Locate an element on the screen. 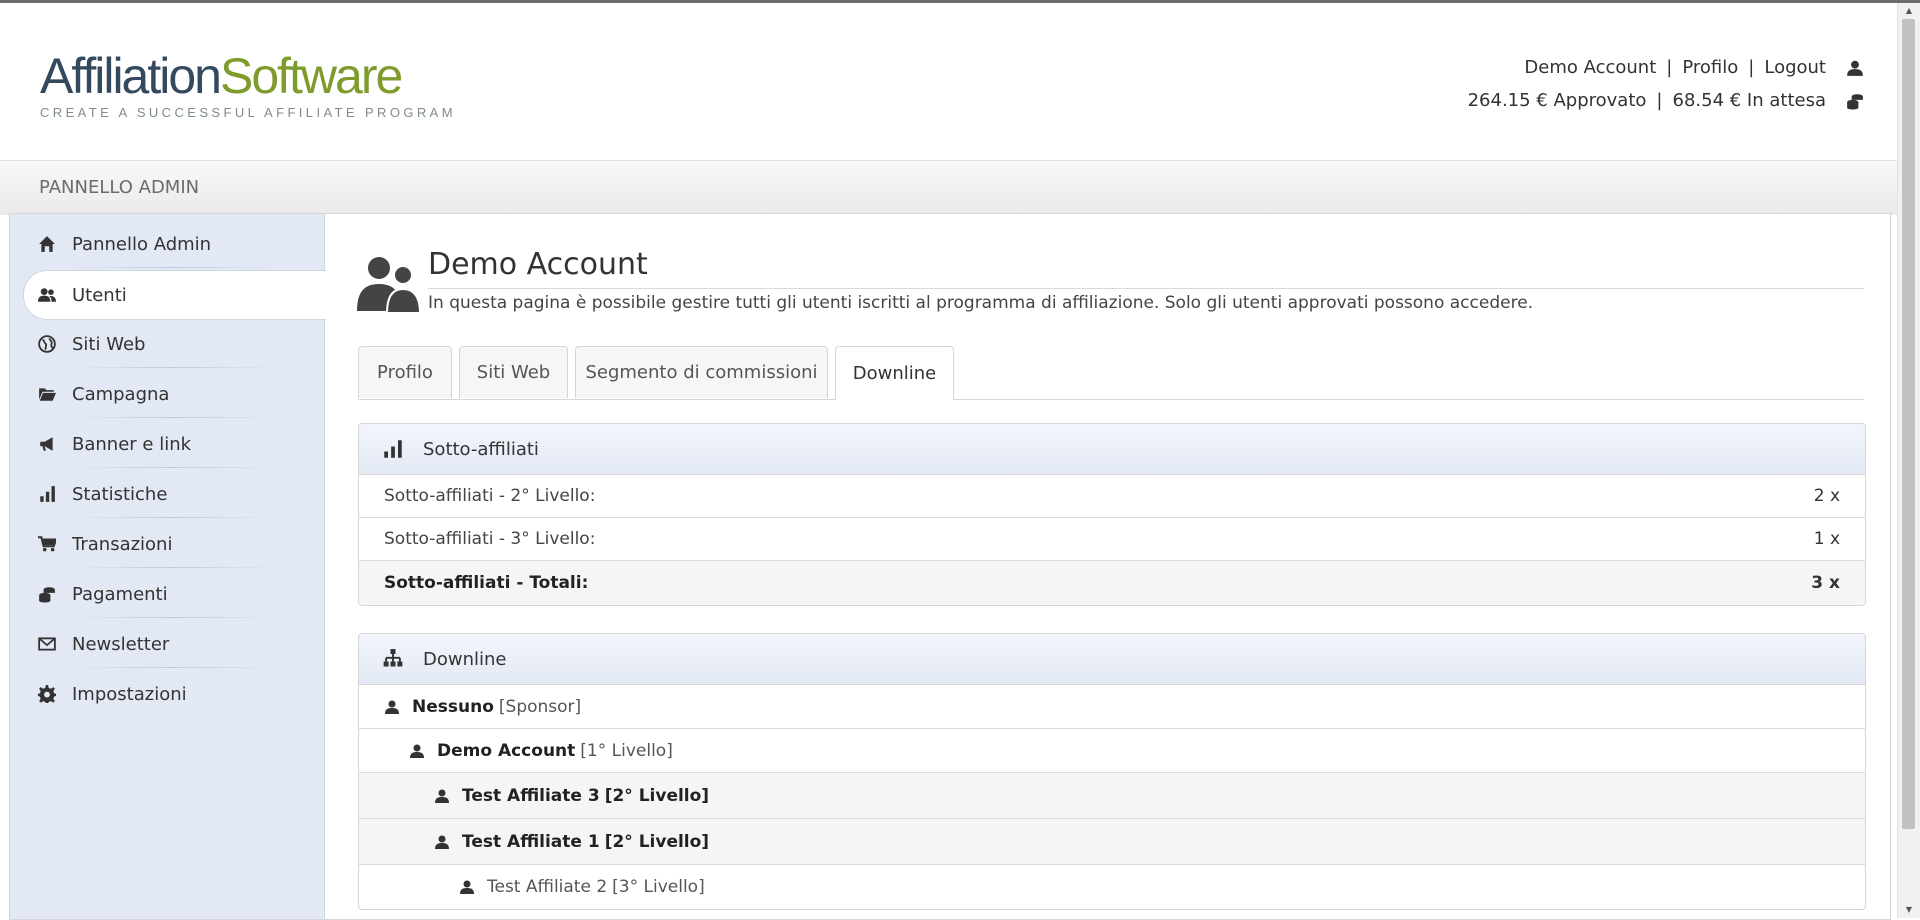 This screenshot has width=1920, height=920. tab-websites: Siti Web is located at coordinates (513, 372).